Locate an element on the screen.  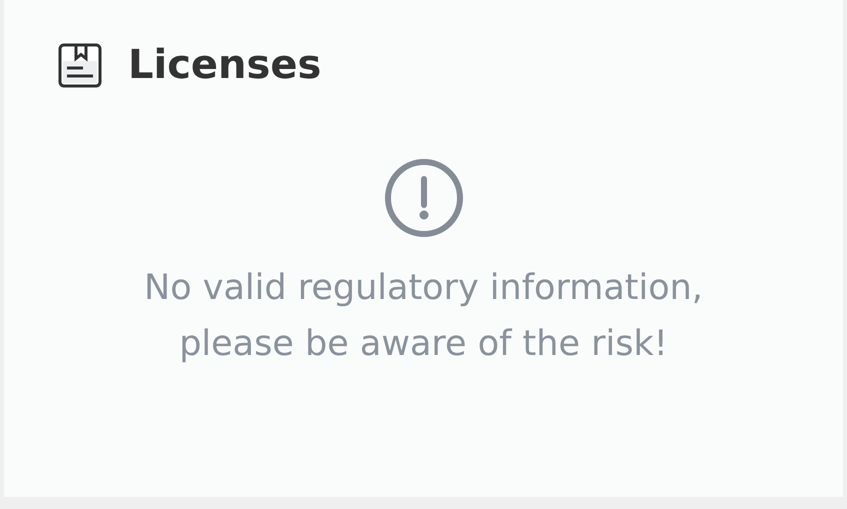
warning-icon is located at coordinates (424, 198).